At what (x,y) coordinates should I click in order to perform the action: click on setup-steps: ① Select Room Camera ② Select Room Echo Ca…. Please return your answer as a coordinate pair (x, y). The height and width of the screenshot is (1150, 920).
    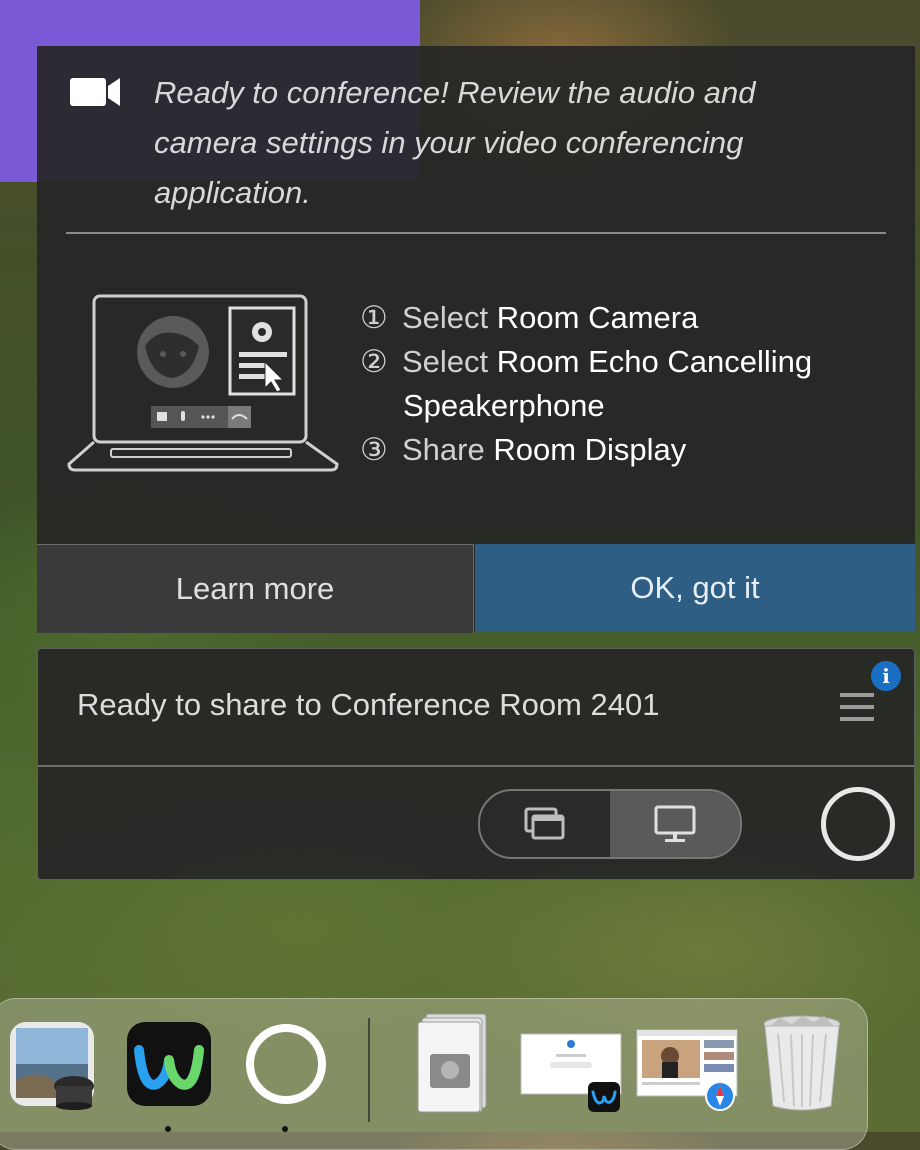
    Looking at the image, I should click on (586, 384).